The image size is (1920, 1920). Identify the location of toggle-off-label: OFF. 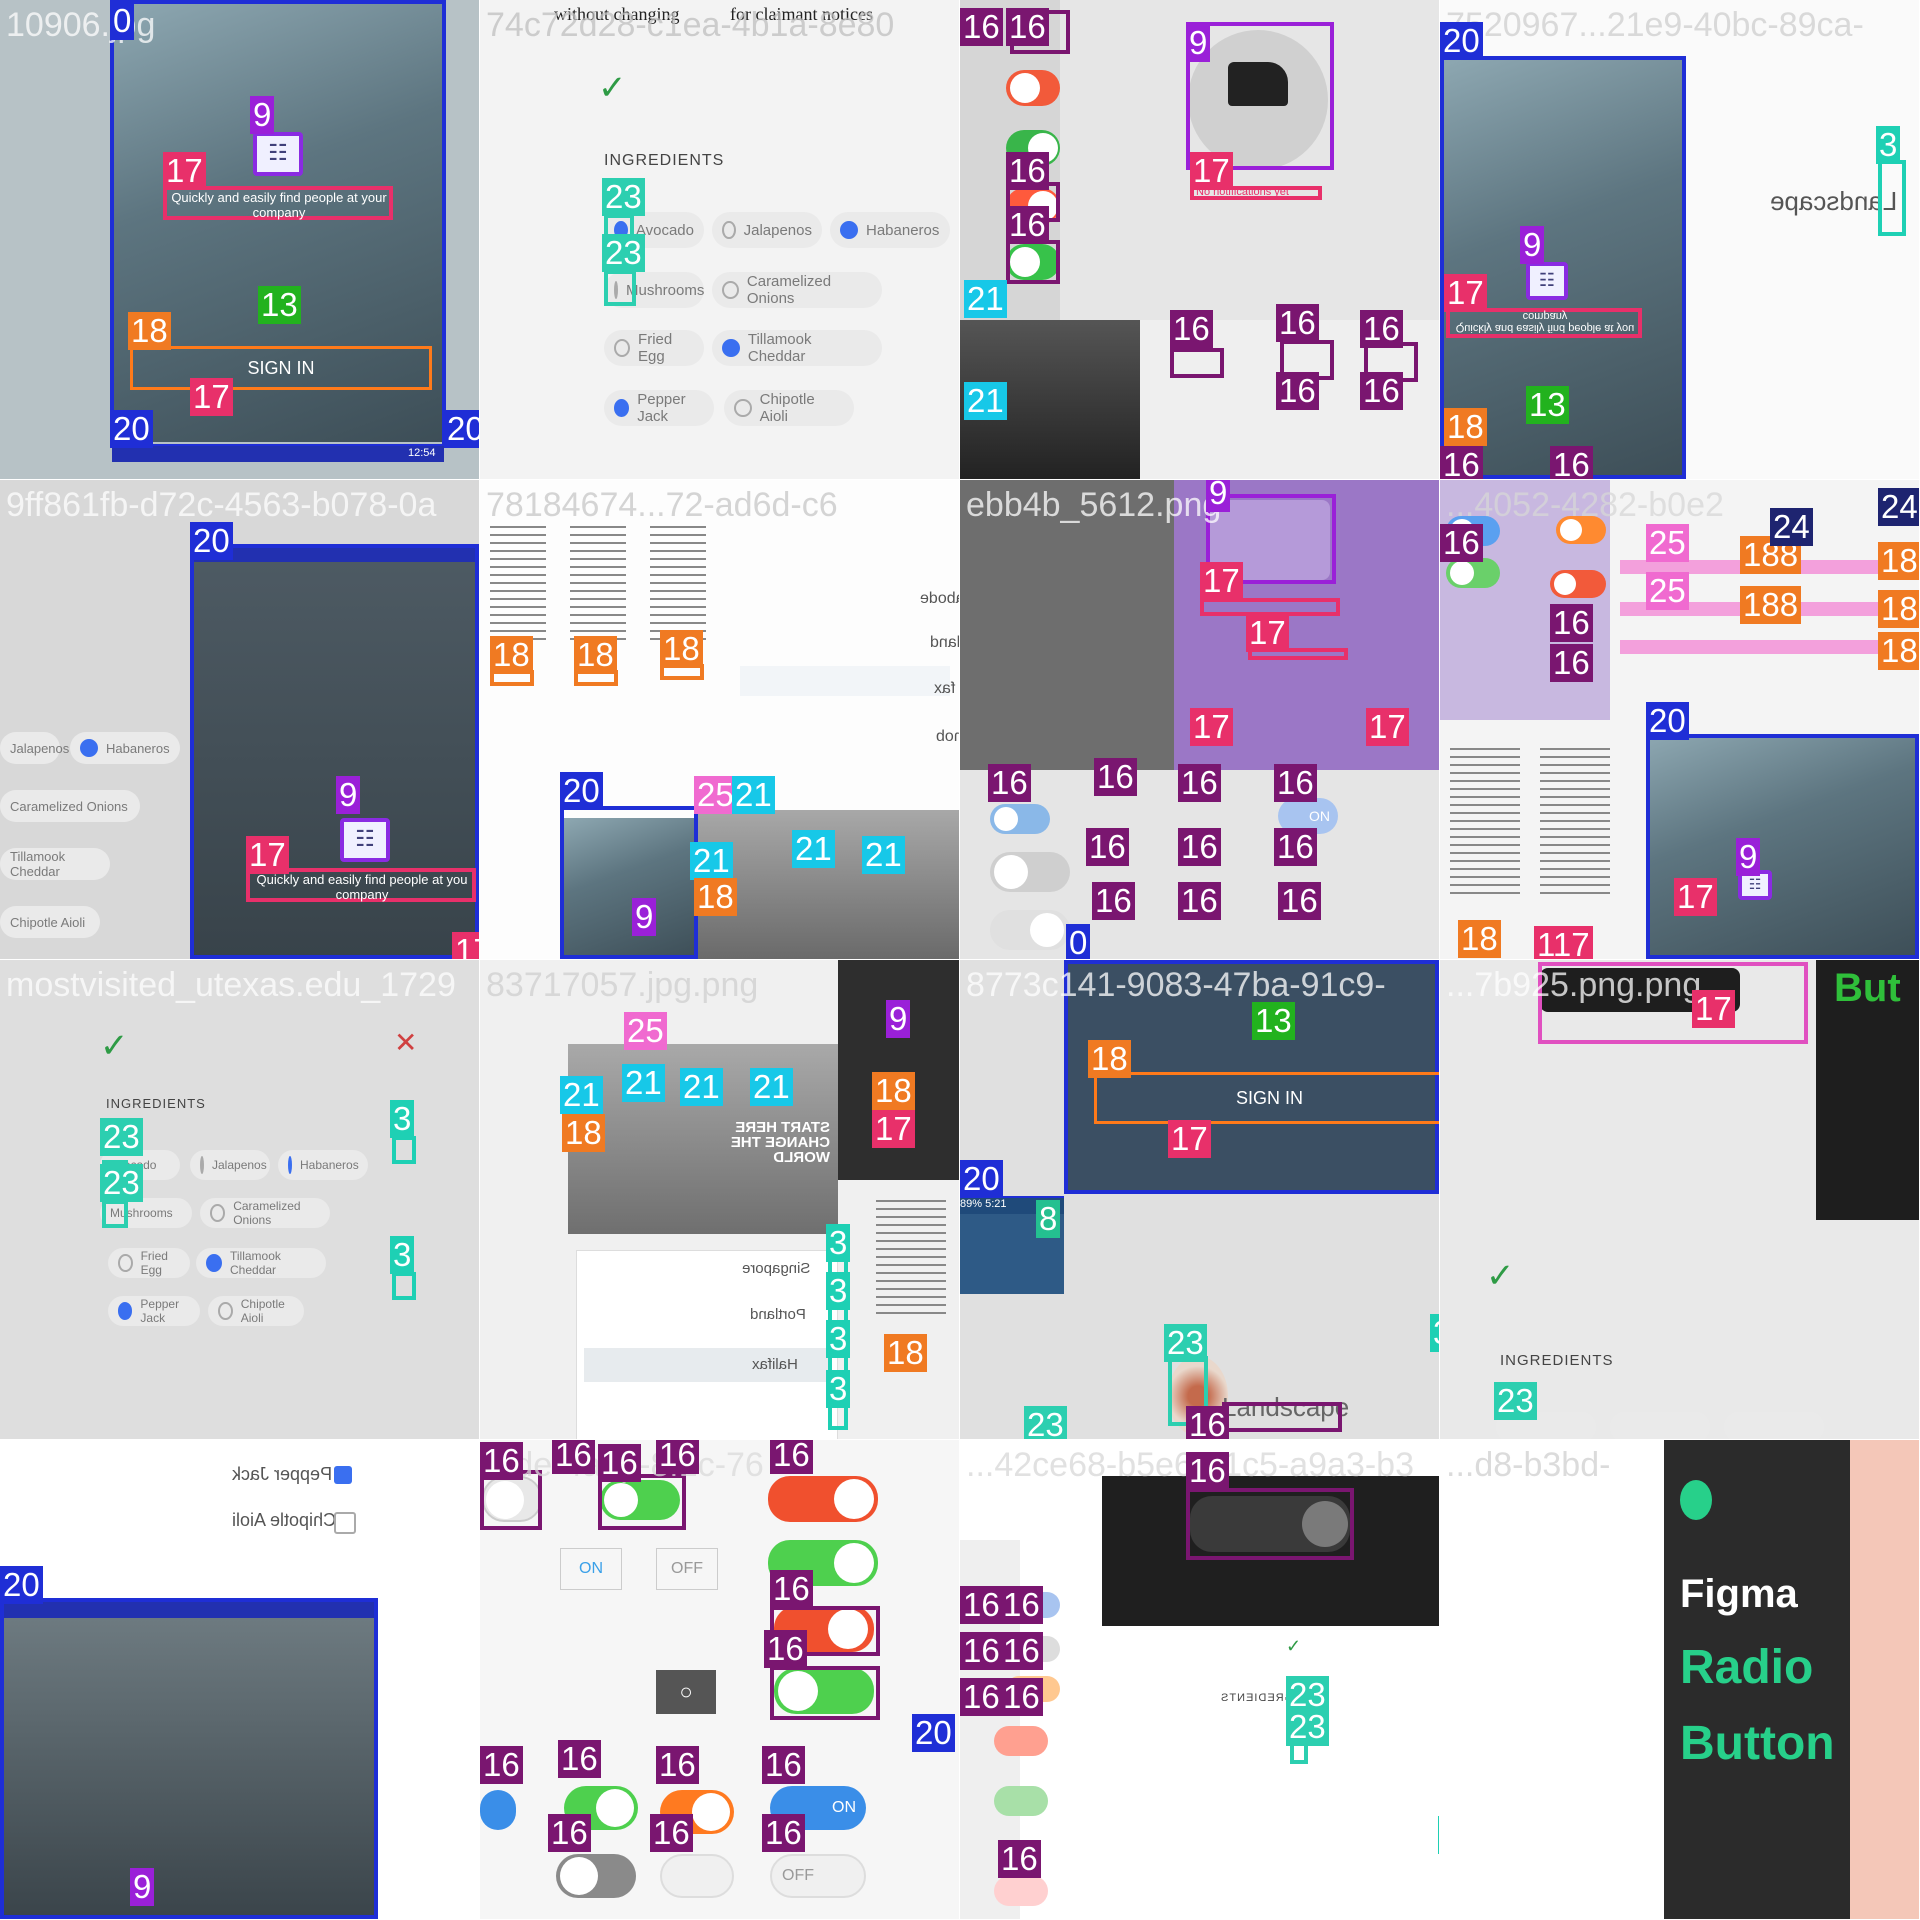
(687, 1569).